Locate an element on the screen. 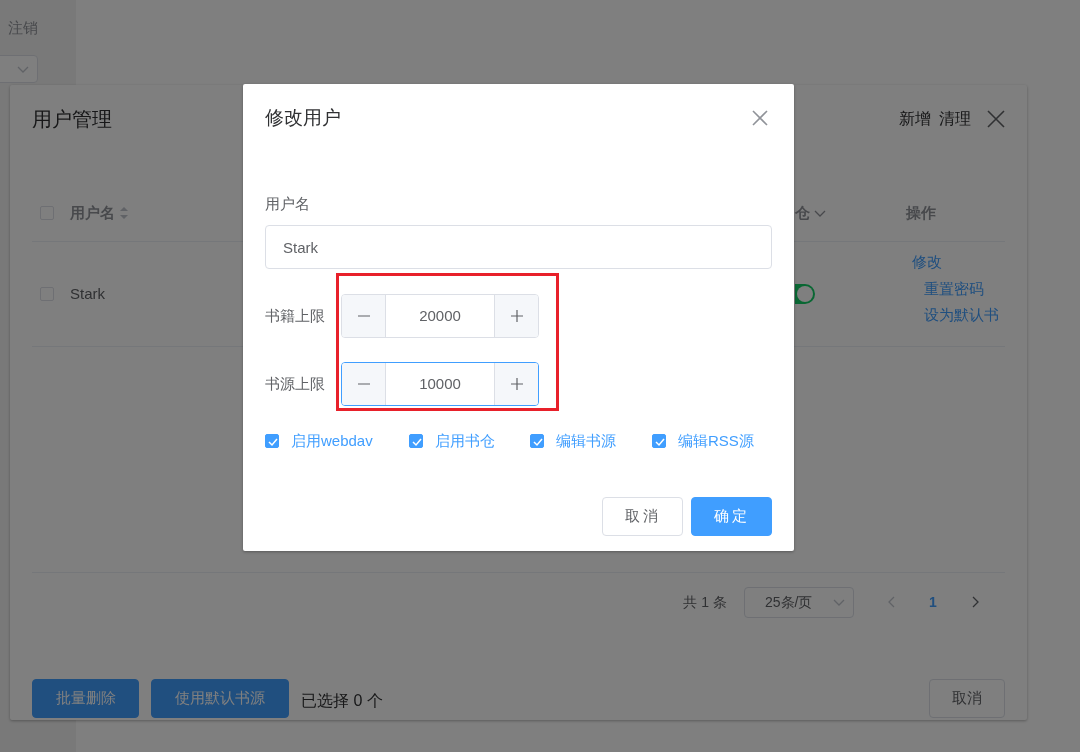 The height and width of the screenshot is (752, 1080). field-label: 书籍上限 is located at coordinates (295, 315).